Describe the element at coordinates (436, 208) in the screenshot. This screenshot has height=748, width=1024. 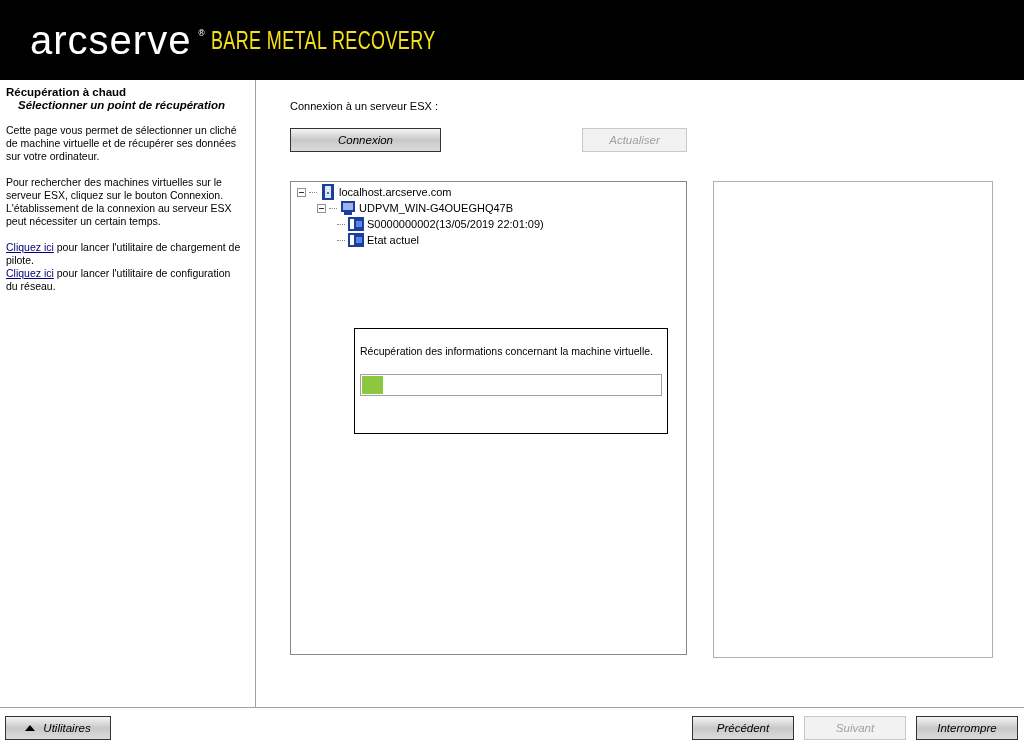
I see `tree-item-label: UDPVM_WIN-G4OUEGHQ47B` at that location.